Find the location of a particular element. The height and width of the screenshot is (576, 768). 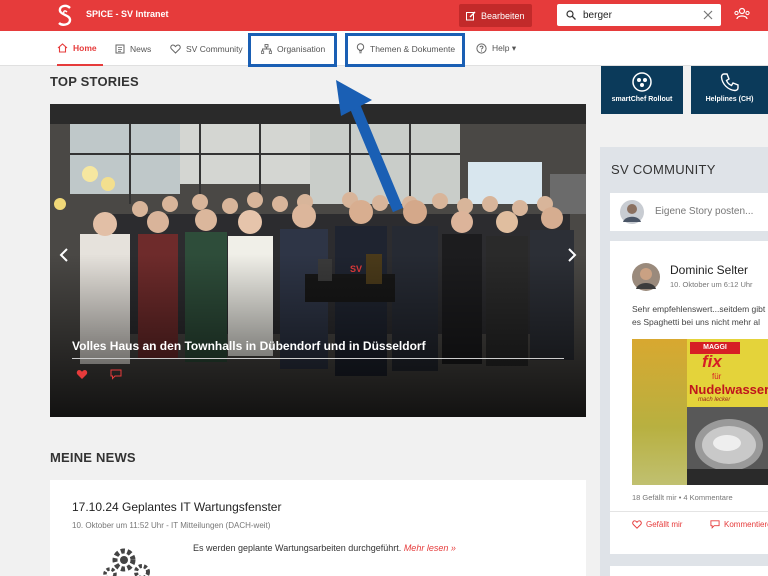

carousel-next-icon is located at coordinates (572, 255).